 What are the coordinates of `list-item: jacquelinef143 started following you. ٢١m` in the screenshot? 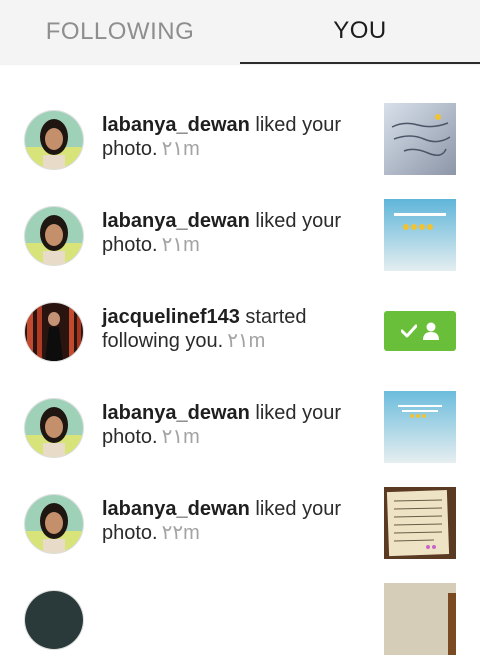 It's located at (240, 332).